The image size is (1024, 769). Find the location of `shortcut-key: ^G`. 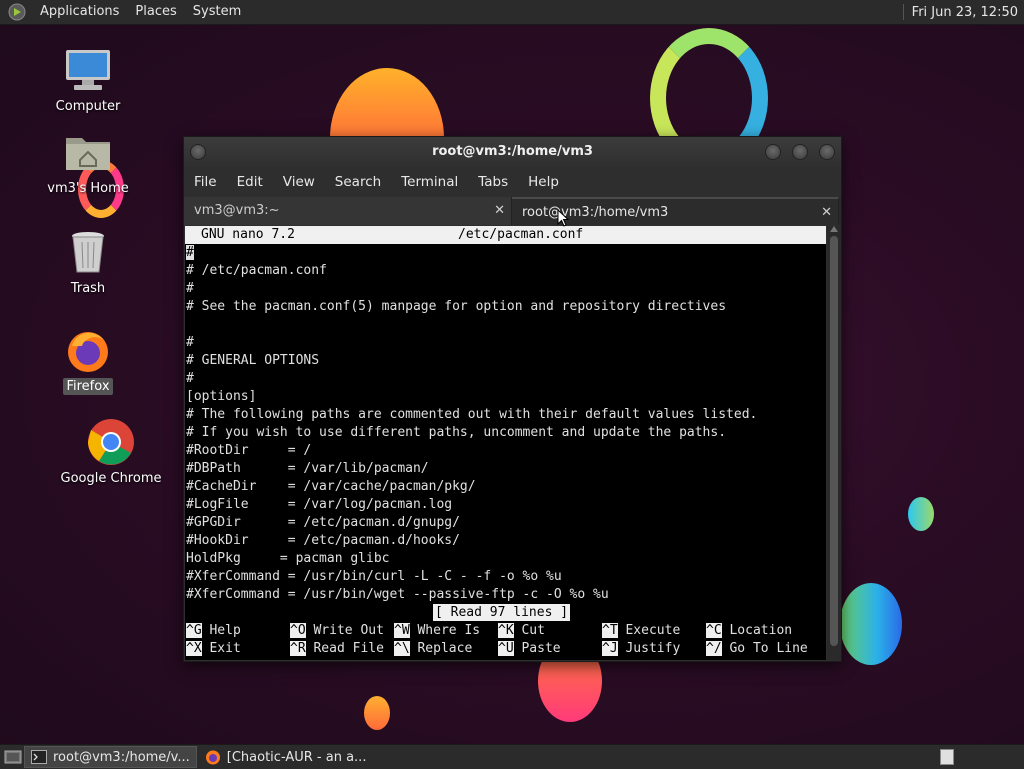

shortcut-key: ^G is located at coordinates (194, 630).